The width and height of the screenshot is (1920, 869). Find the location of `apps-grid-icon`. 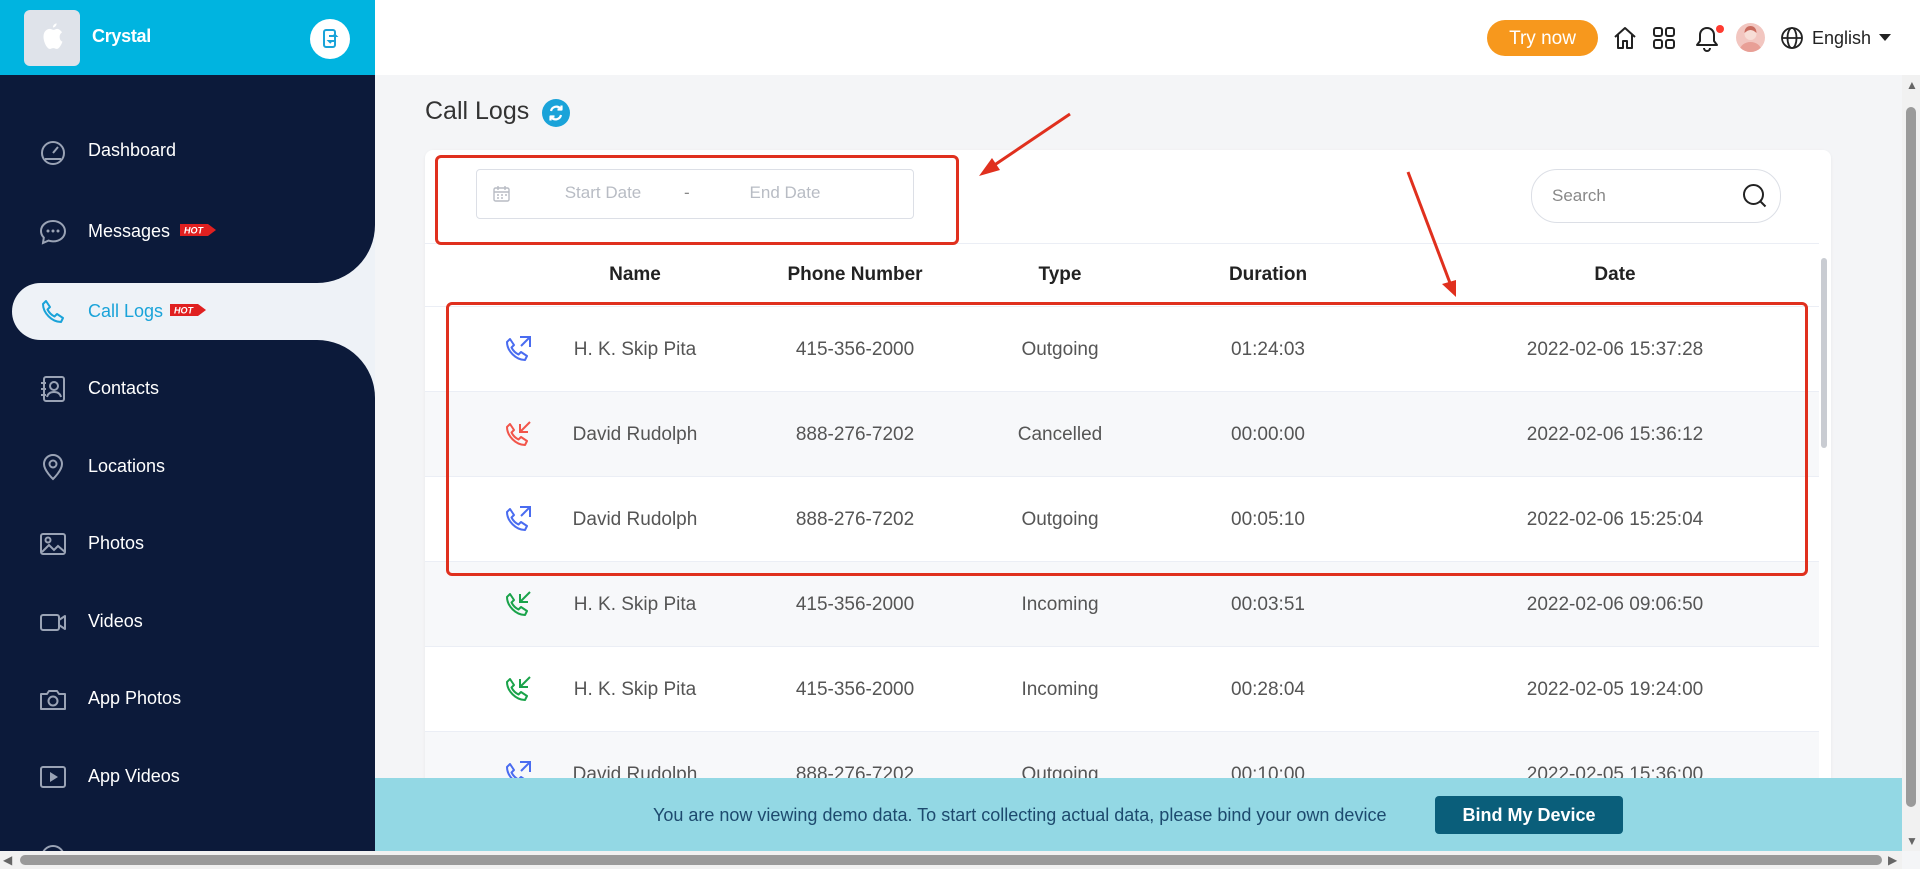

apps-grid-icon is located at coordinates (1664, 38).